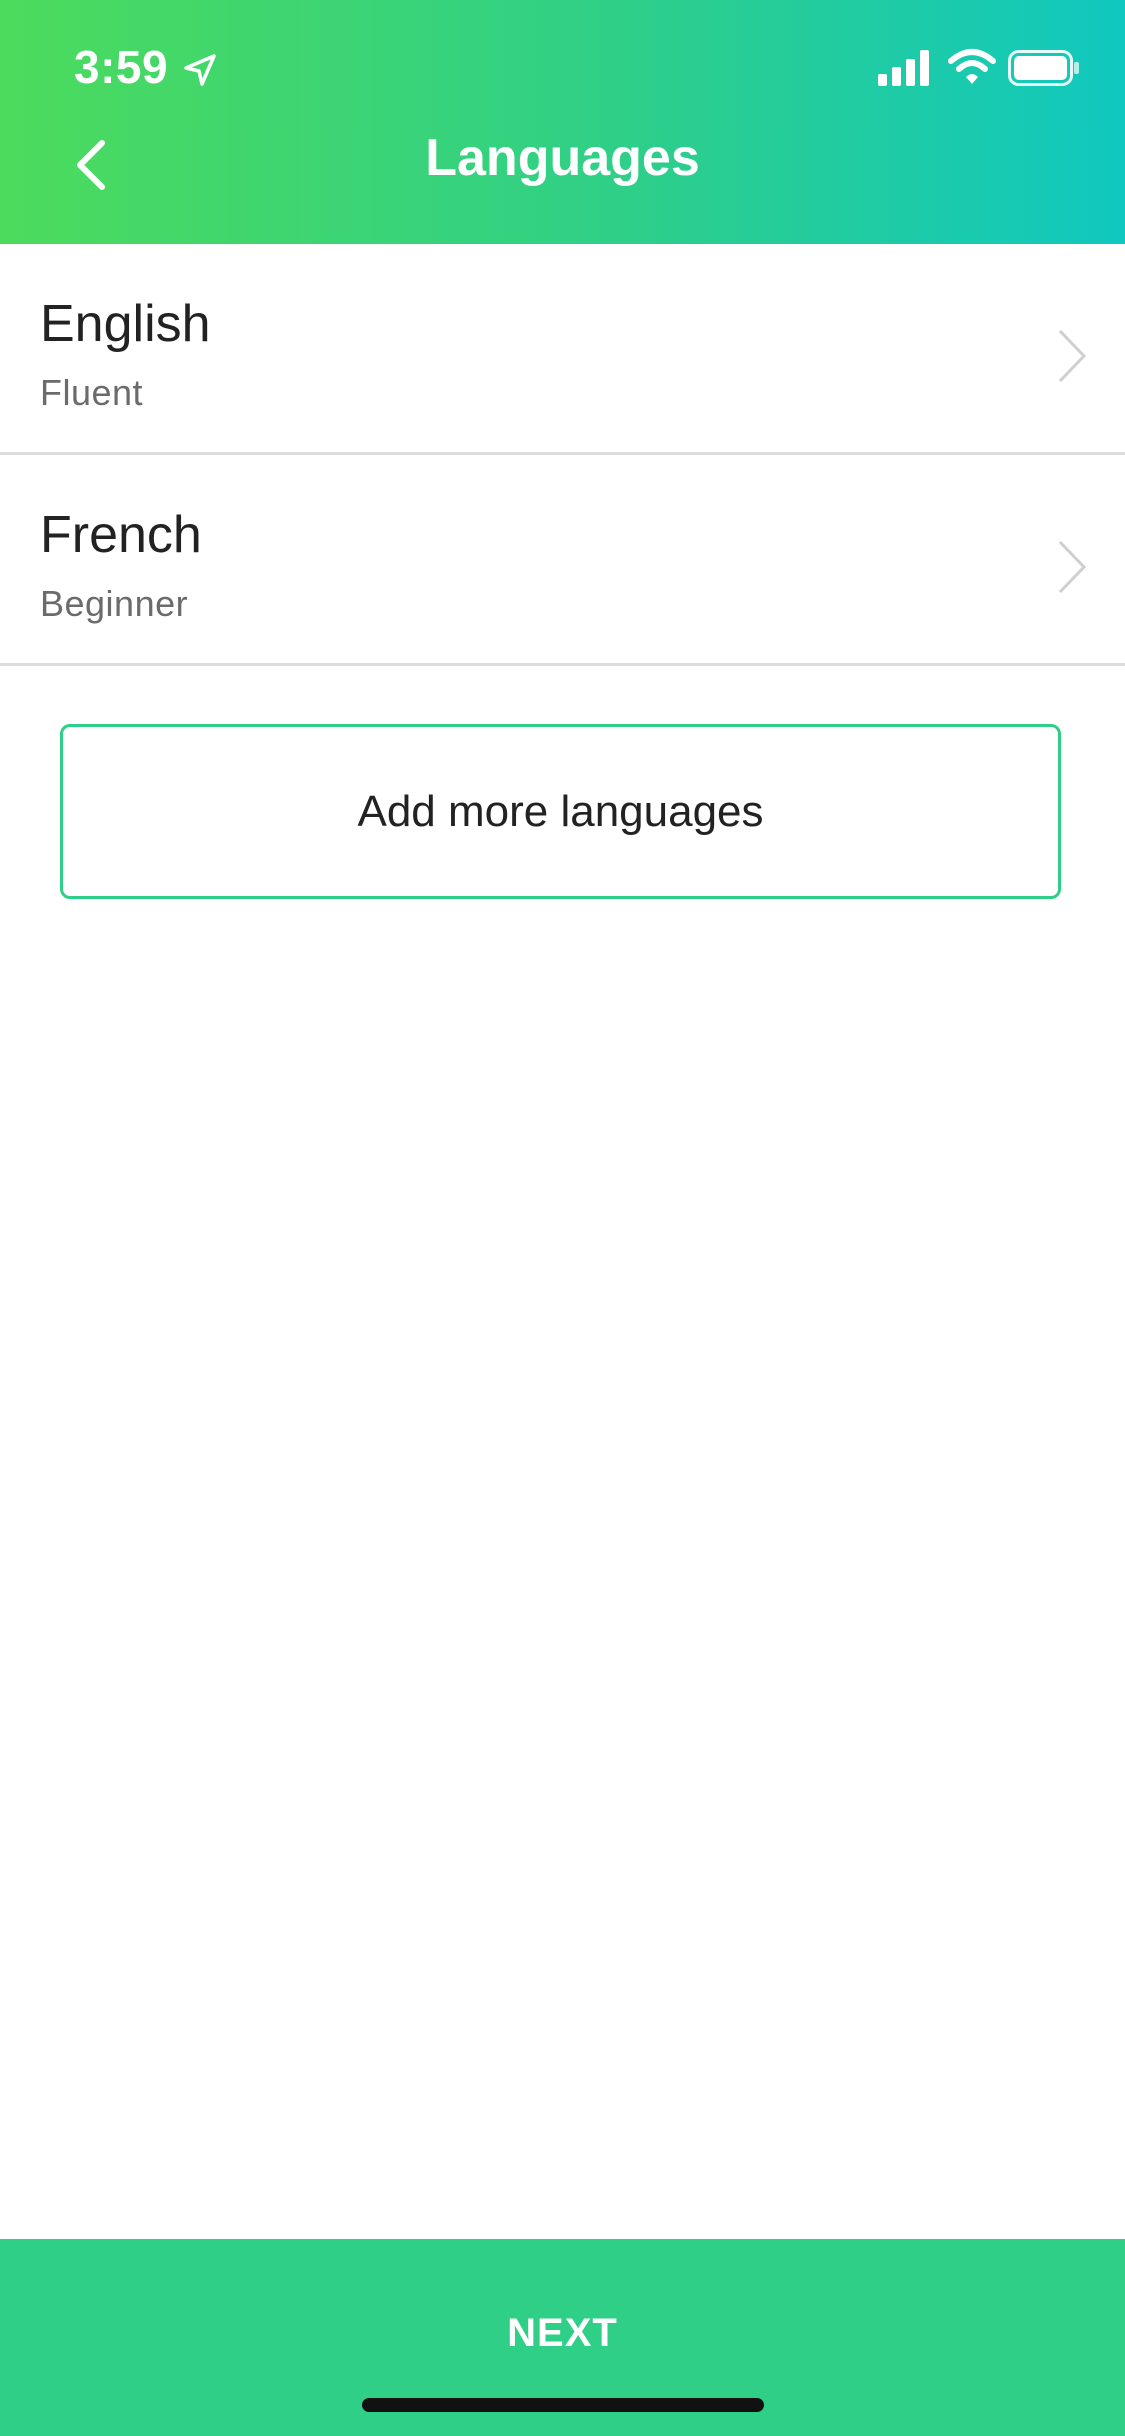 The image size is (1125, 2436). What do you see at coordinates (563, 2405) in the screenshot?
I see `home-indicator` at bounding box center [563, 2405].